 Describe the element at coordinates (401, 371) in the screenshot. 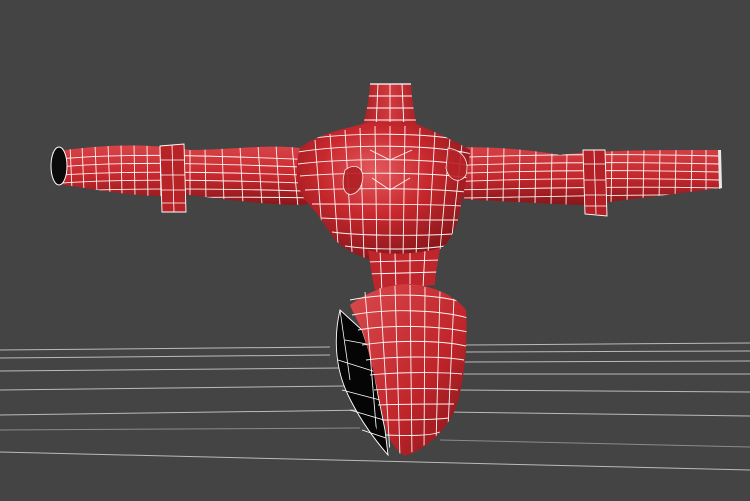

I see `hip-mesh` at that location.